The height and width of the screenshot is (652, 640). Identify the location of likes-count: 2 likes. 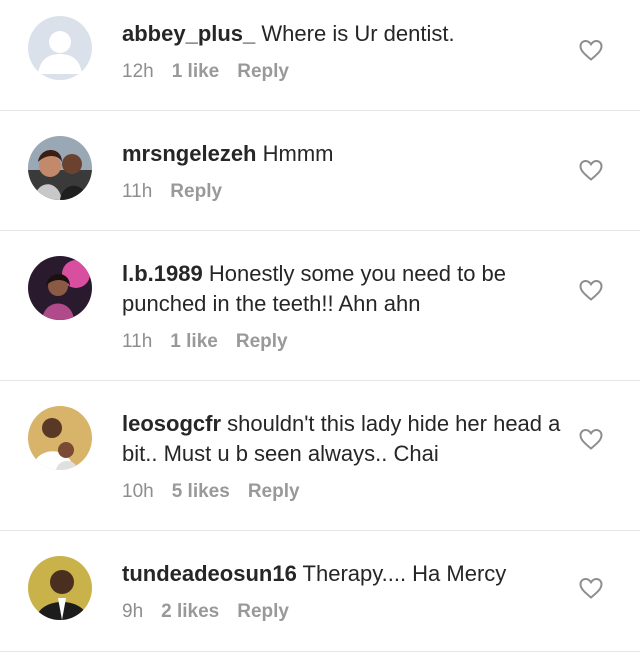
(190, 612).